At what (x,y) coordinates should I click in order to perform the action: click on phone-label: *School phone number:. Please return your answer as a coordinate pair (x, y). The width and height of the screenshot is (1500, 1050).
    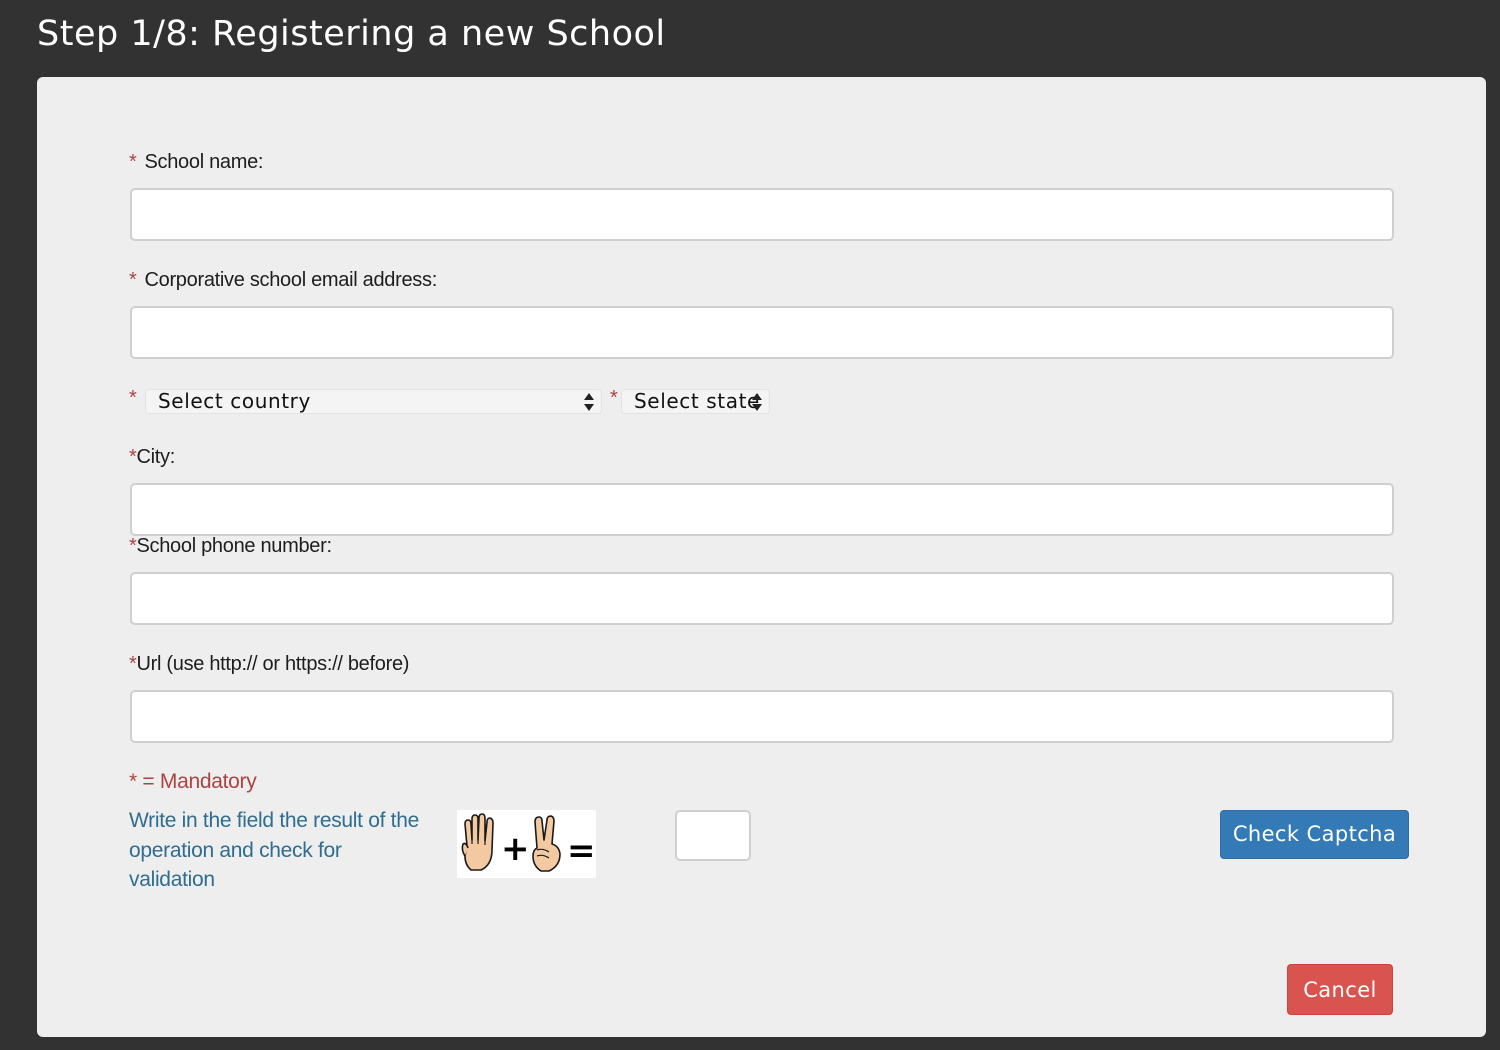
    Looking at the image, I should click on (230, 546).